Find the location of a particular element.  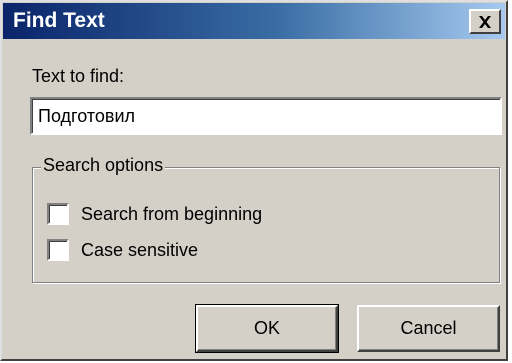

ok-button: OK is located at coordinates (267, 328).